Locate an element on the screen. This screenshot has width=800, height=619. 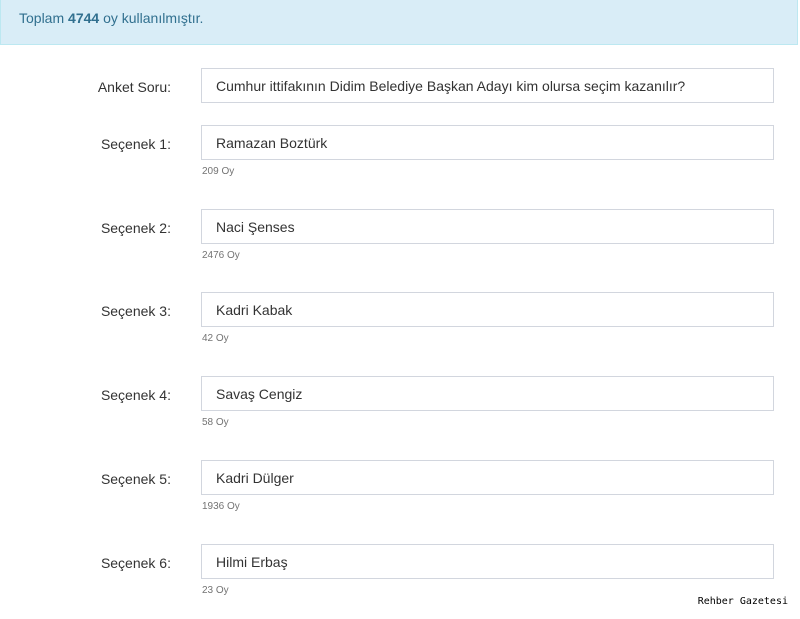
question-field is located at coordinates (487, 85).